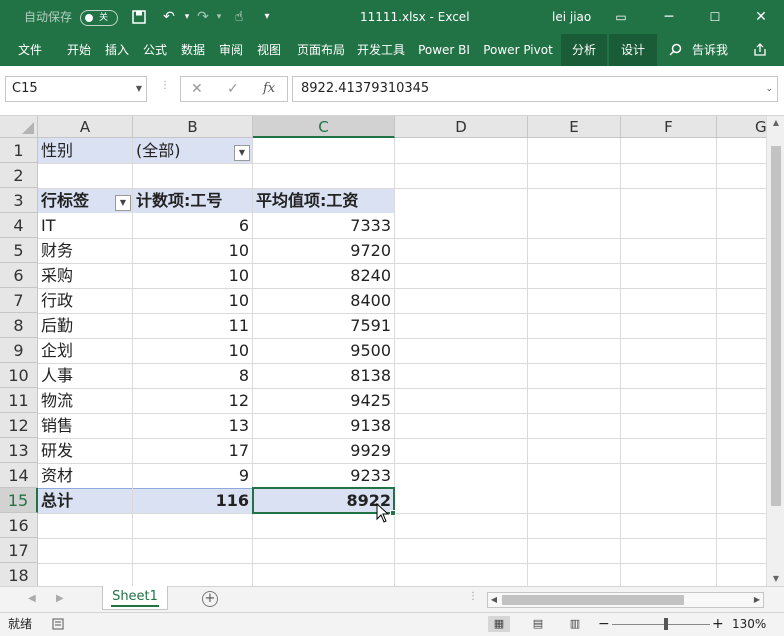 The width and height of the screenshot is (784, 636). I want to click on pivot-row-label: IT, so click(85, 225).